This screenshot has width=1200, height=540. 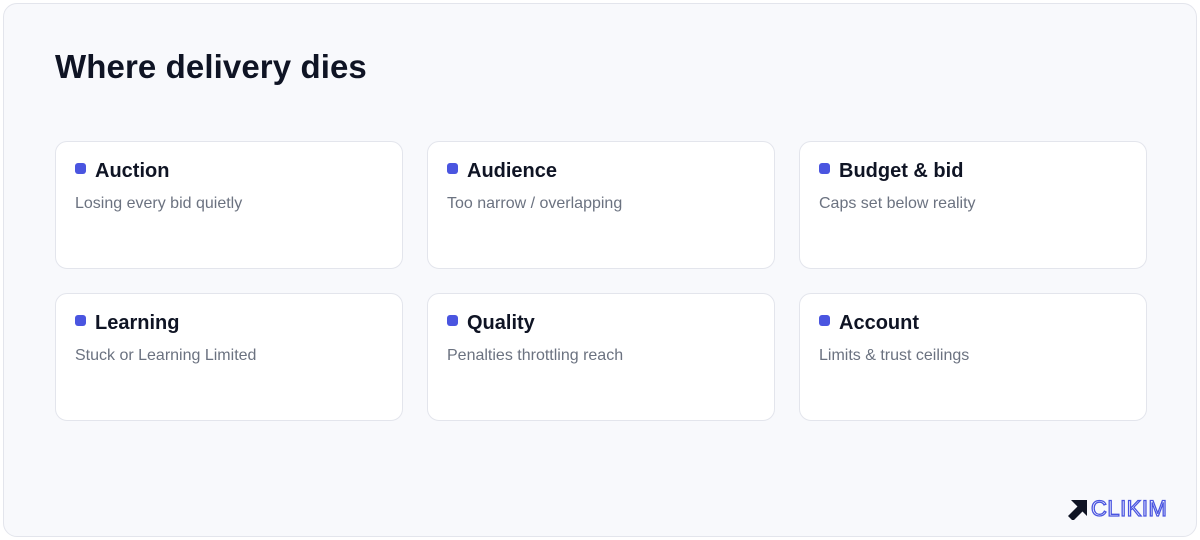 What do you see at coordinates (166, 355) in the screenshot?
I see `card-description: Stuck or Learning Limited` at bounding box center [166, 355].